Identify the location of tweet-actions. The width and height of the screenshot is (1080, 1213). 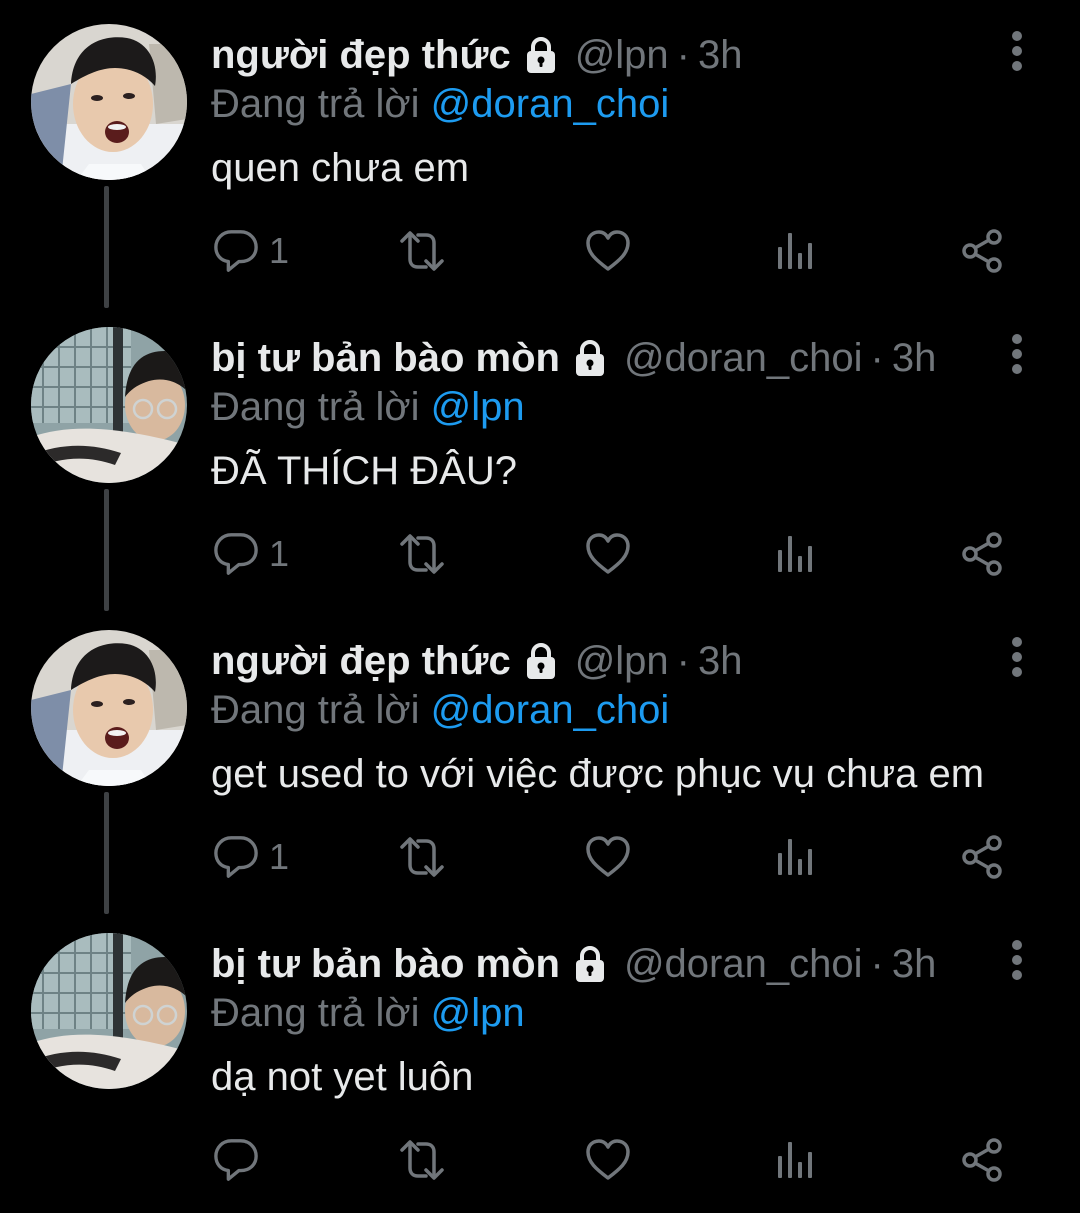
(540, 1160).